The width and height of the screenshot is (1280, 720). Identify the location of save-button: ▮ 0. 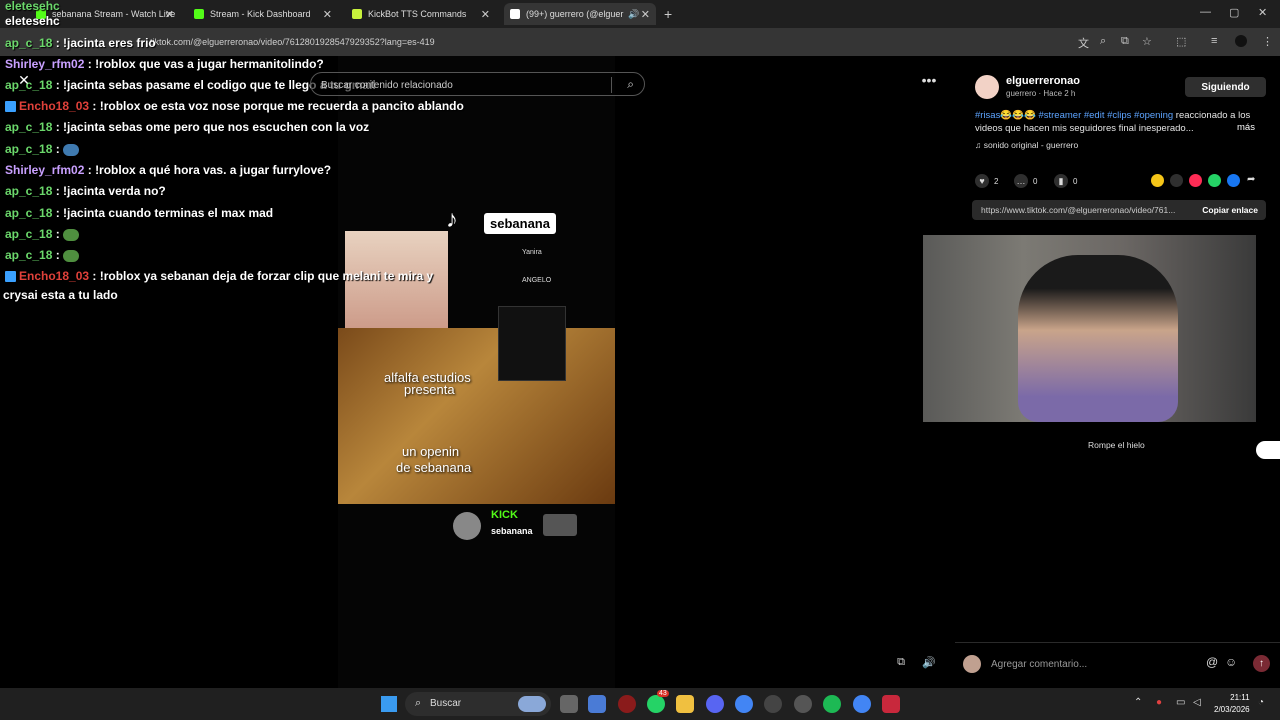
(1065, 181).